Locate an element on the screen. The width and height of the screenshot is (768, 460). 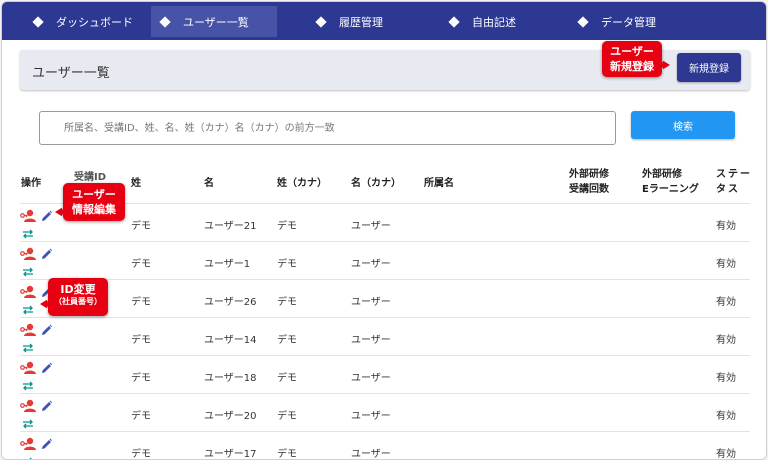
nav-data: データ管理 is located at coordinates (617, 21).